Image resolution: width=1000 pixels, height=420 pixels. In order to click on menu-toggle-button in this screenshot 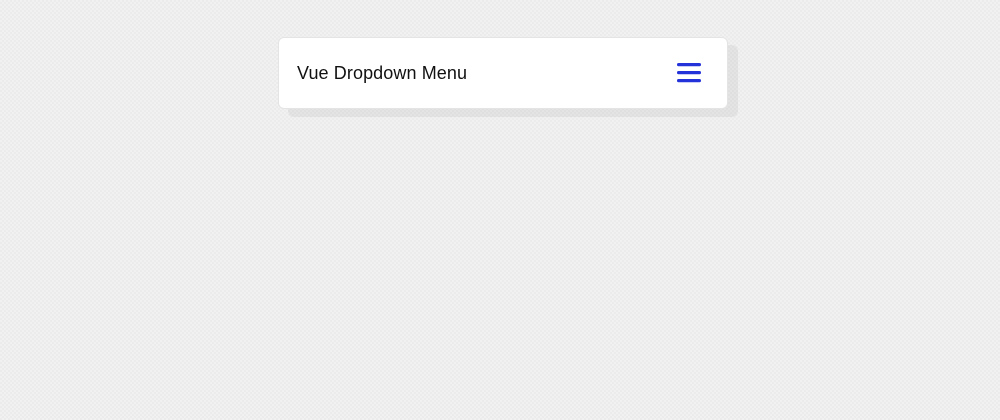, I will do `click(689, 73)`.